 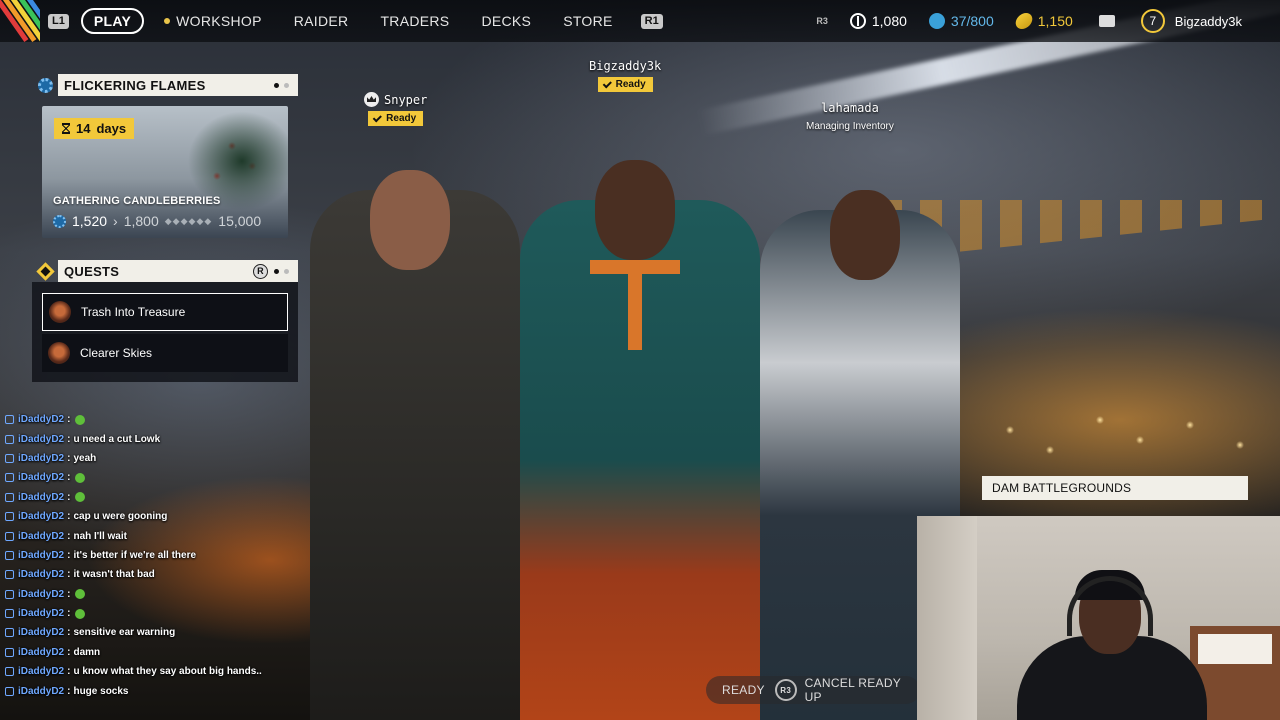 I want to click on nav-store: STORE, so click(x=587, y=21).